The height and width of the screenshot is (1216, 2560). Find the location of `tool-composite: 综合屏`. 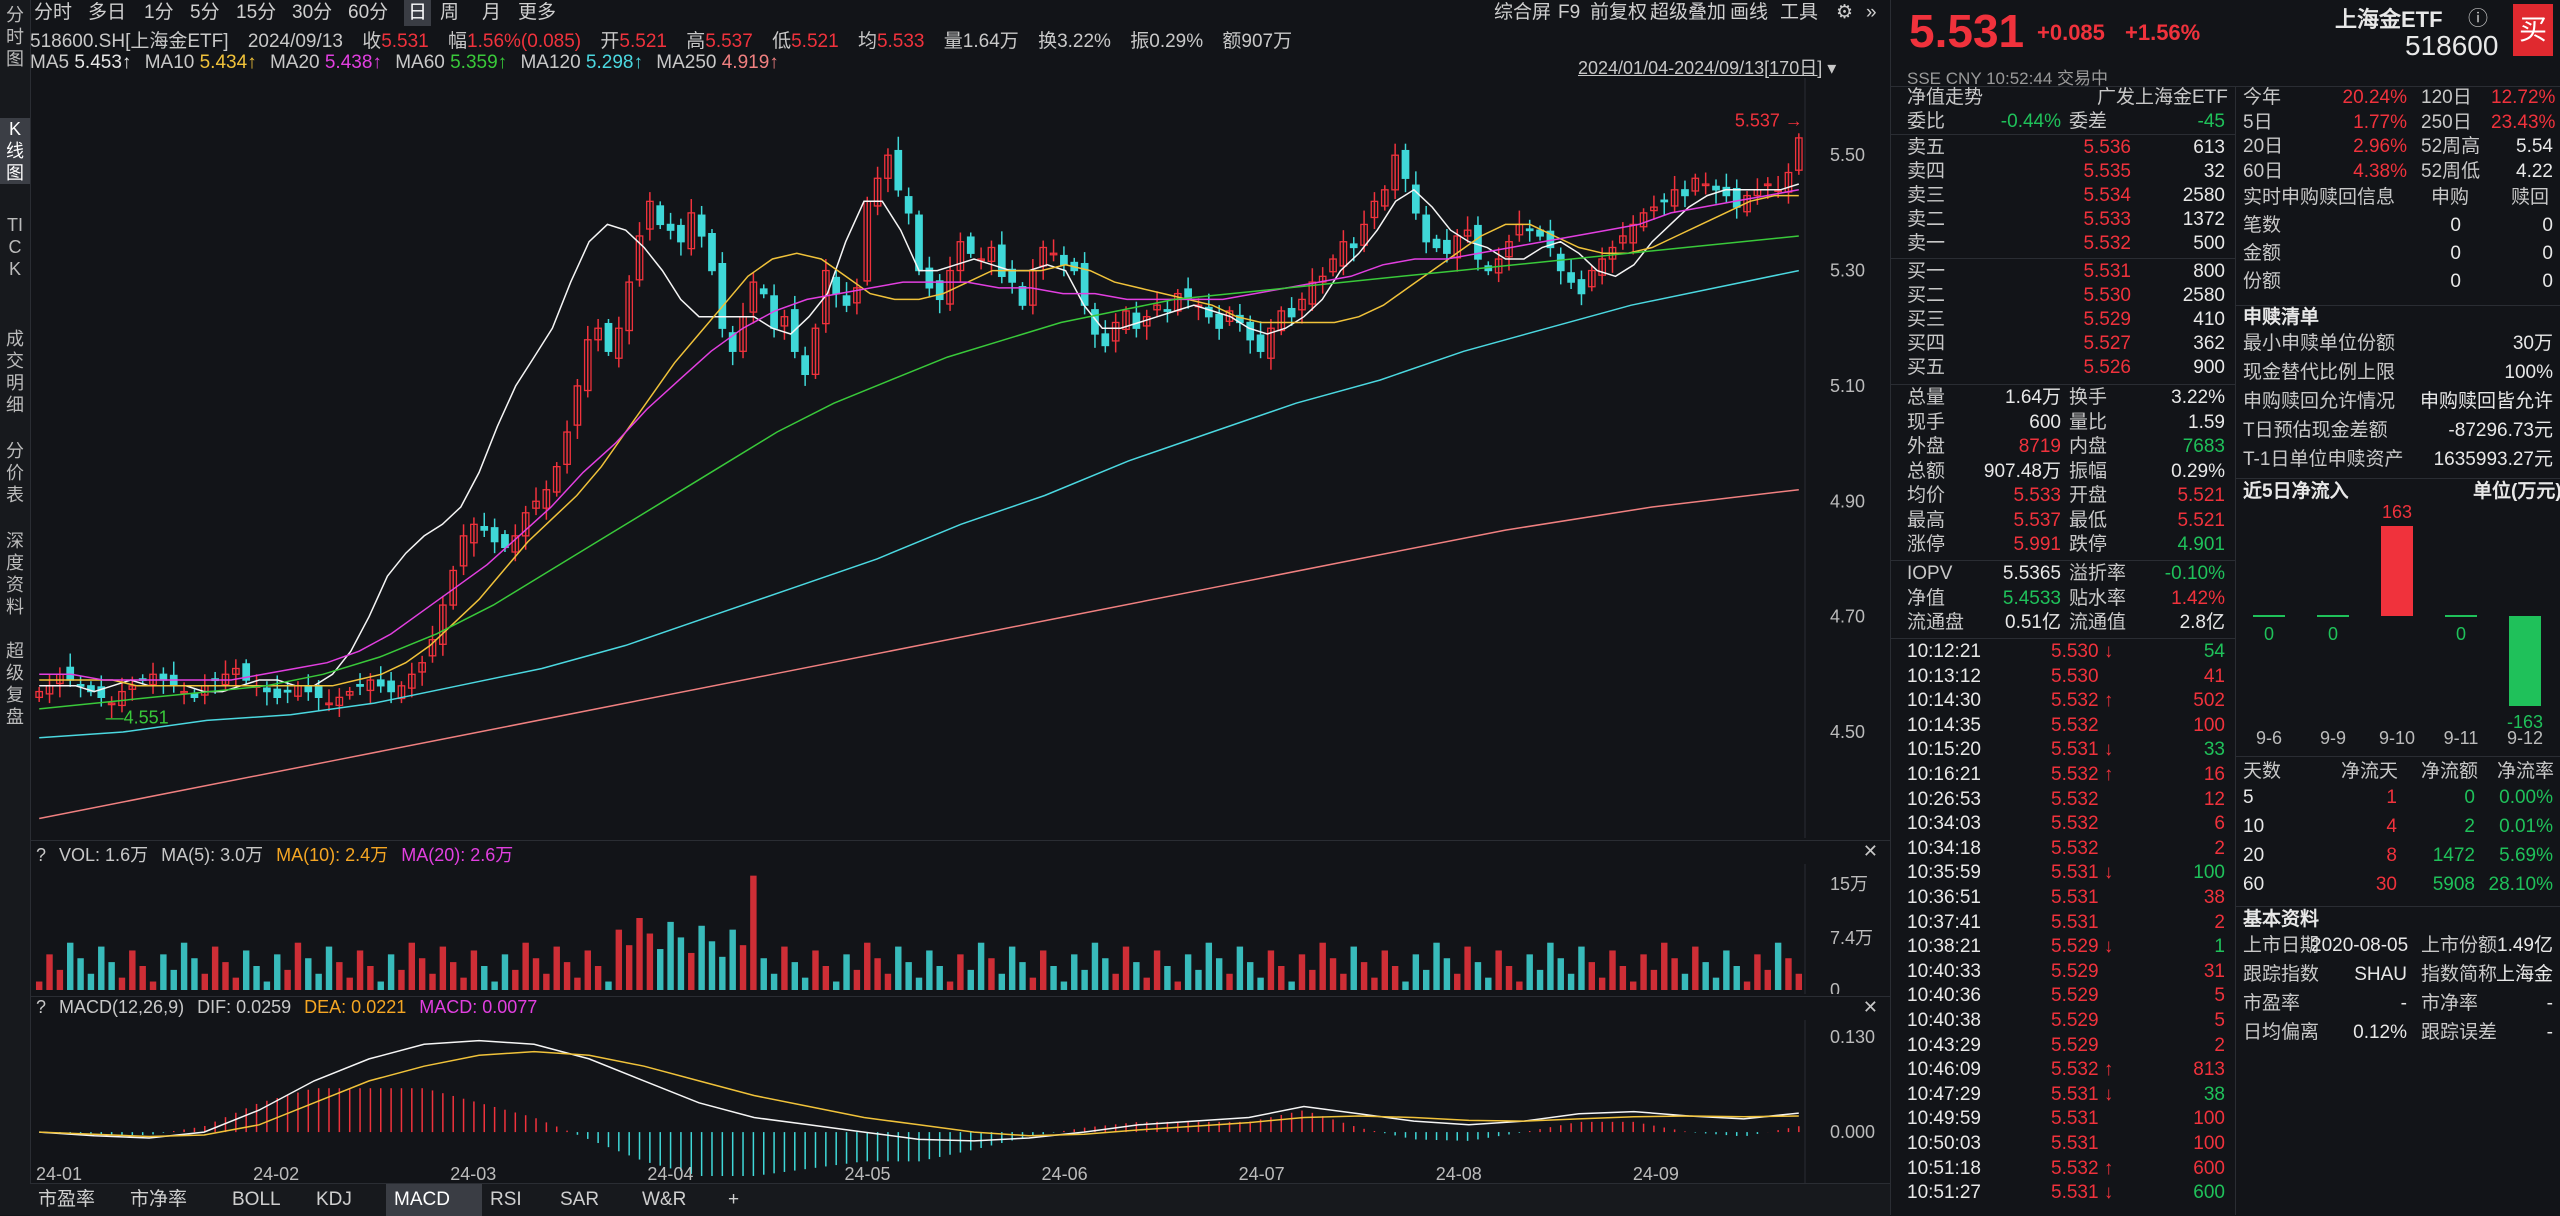

tool-composite: 综合屏 is located at coordinates (1522, 13).